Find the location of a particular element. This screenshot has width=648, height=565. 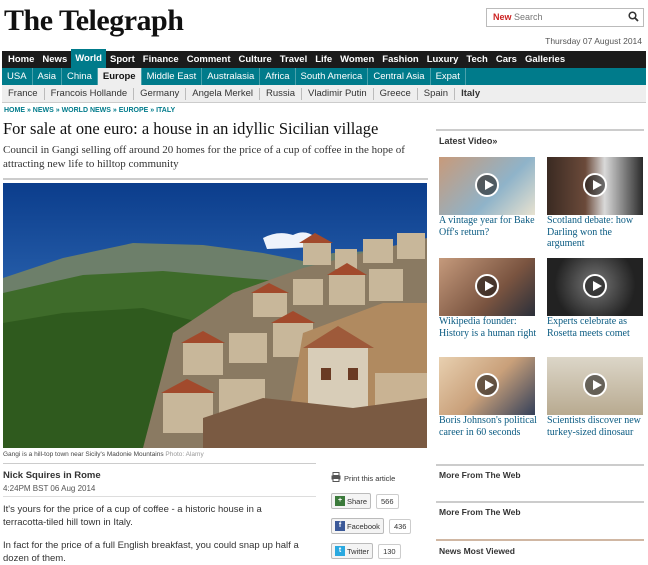

facebook-label: Facebook is located at coordinates (363, 526).